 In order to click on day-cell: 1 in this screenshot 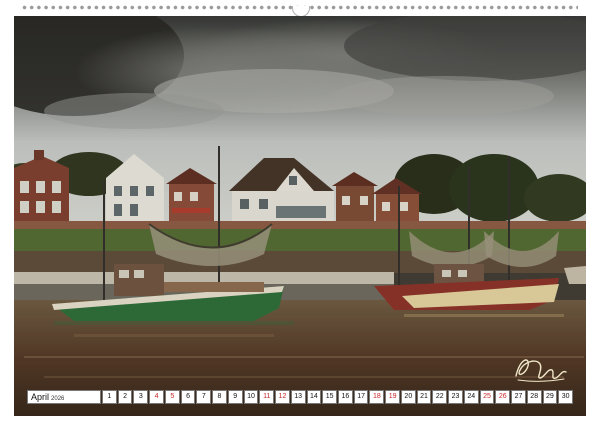, I will do `click(109, 397)`.